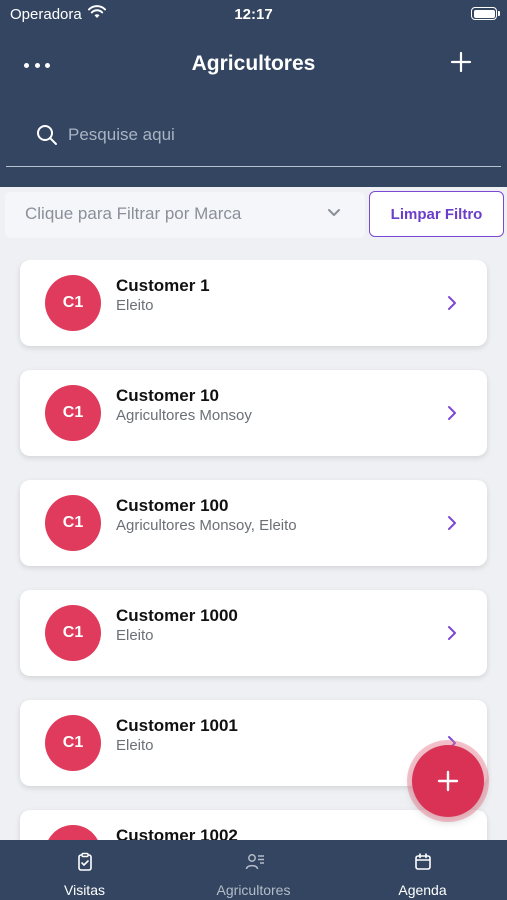 The width and height of the screenshot is (507, 900). What do you see at coordinates (334, 212) in the screenshot?
I see `chevron-down-icon` at bounding box center [334, 212].